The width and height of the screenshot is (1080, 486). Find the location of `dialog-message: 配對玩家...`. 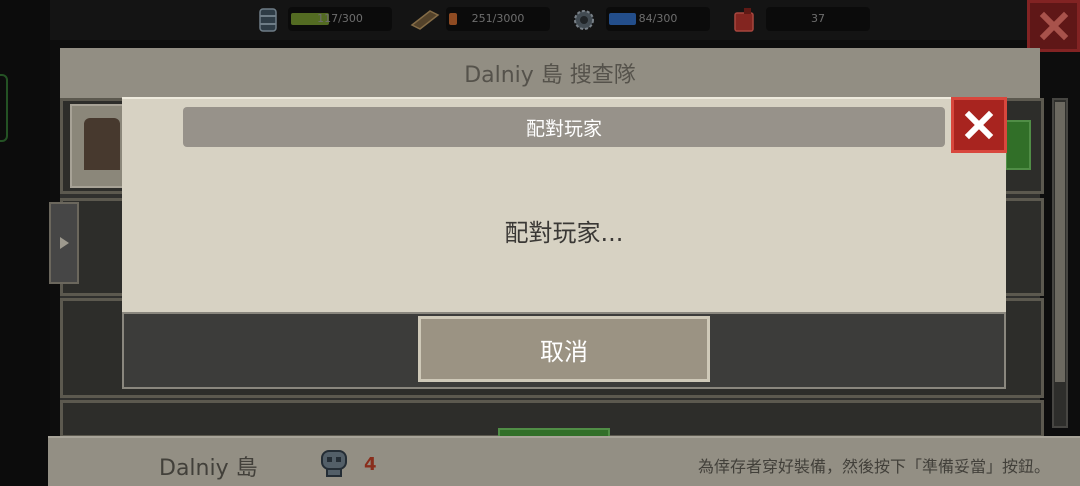

dialog-message: 配對玩家... is located at coordinates (564, 233).